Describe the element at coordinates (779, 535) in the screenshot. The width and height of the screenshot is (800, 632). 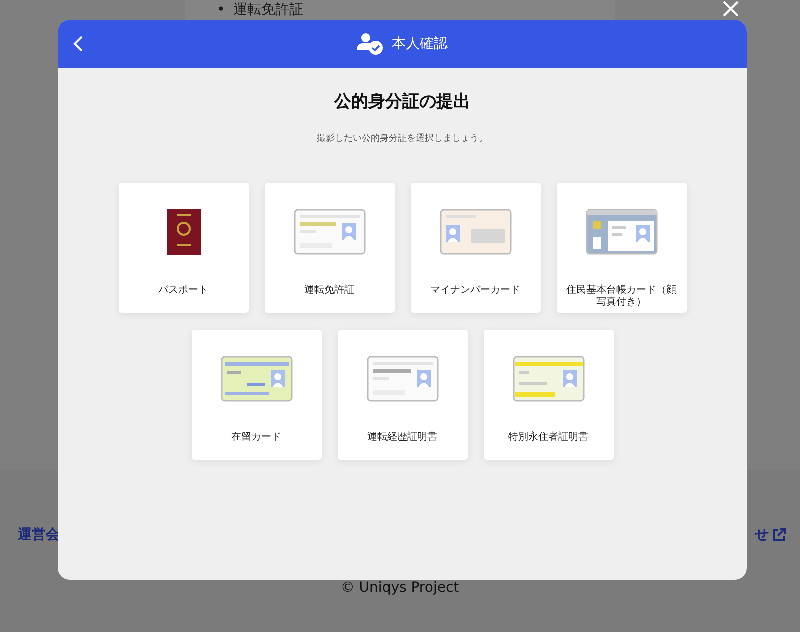
I see `external-link-icon` at that location.